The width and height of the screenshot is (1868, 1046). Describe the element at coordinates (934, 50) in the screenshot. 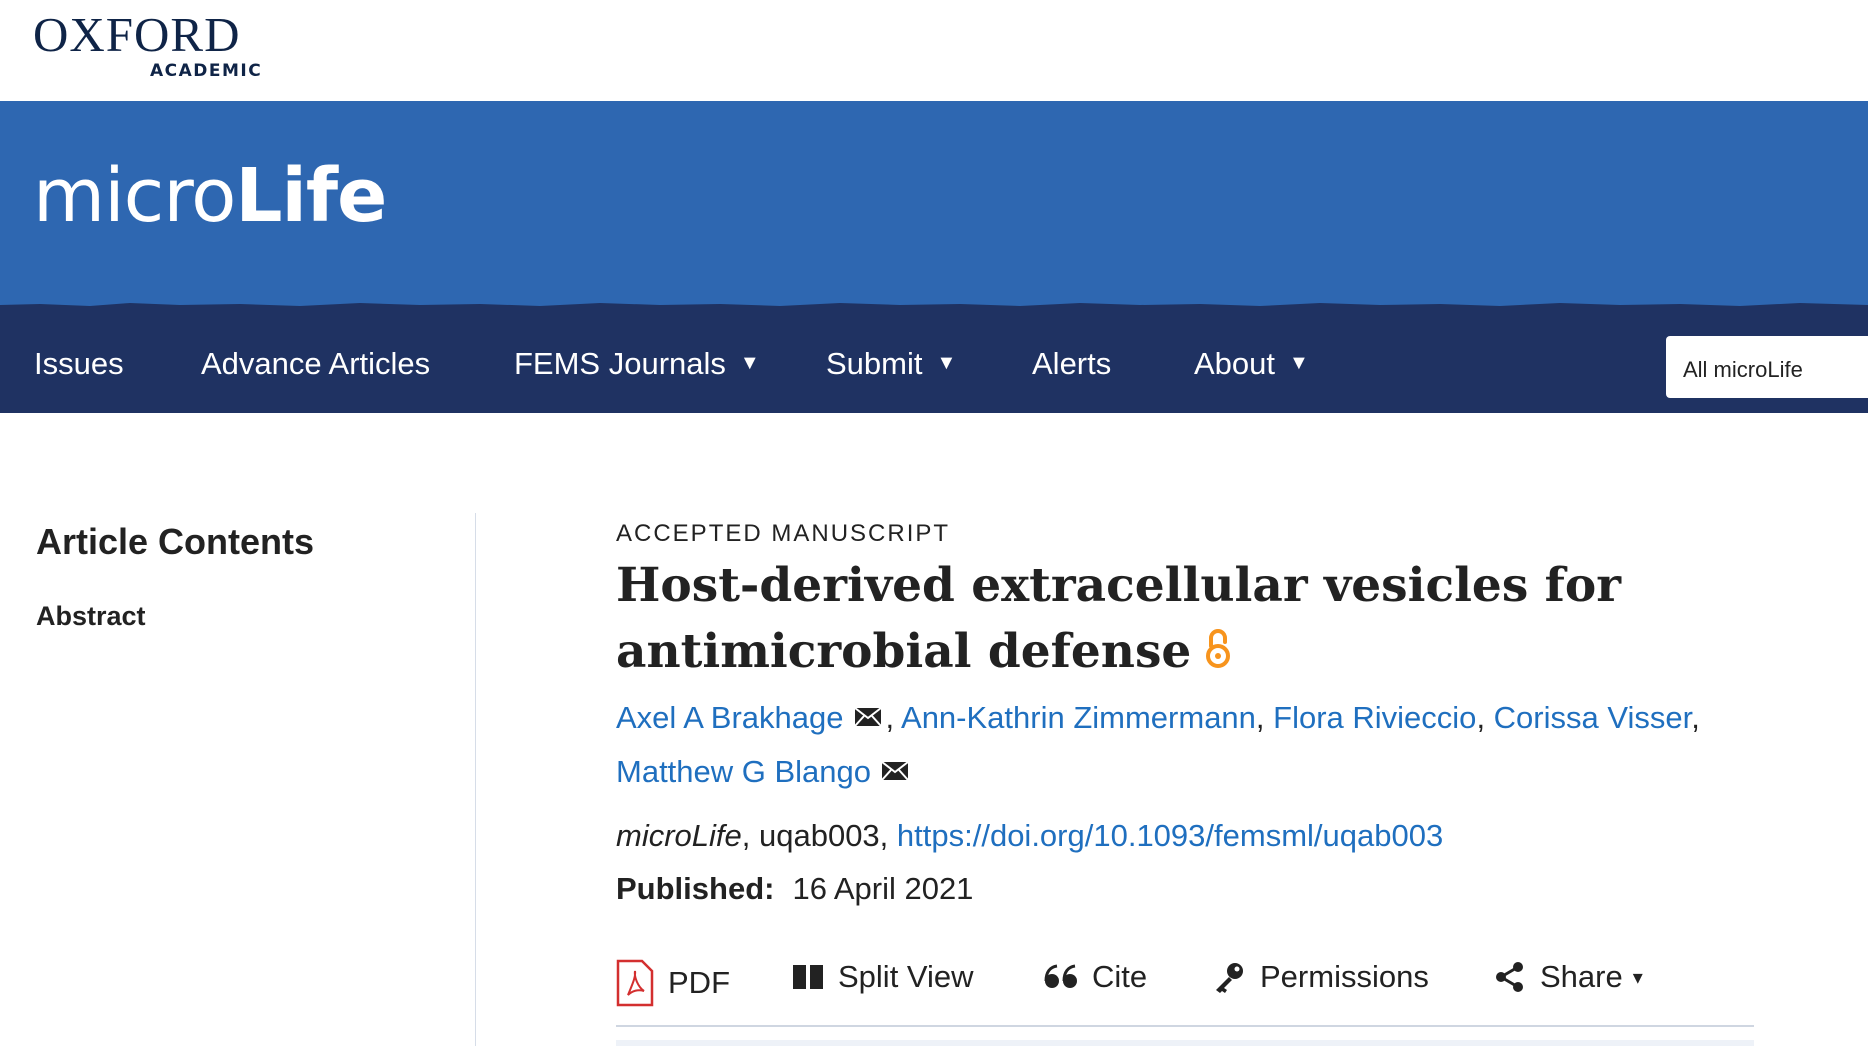

I see `top-bar: OXFORD ACADEMIC` at that location.